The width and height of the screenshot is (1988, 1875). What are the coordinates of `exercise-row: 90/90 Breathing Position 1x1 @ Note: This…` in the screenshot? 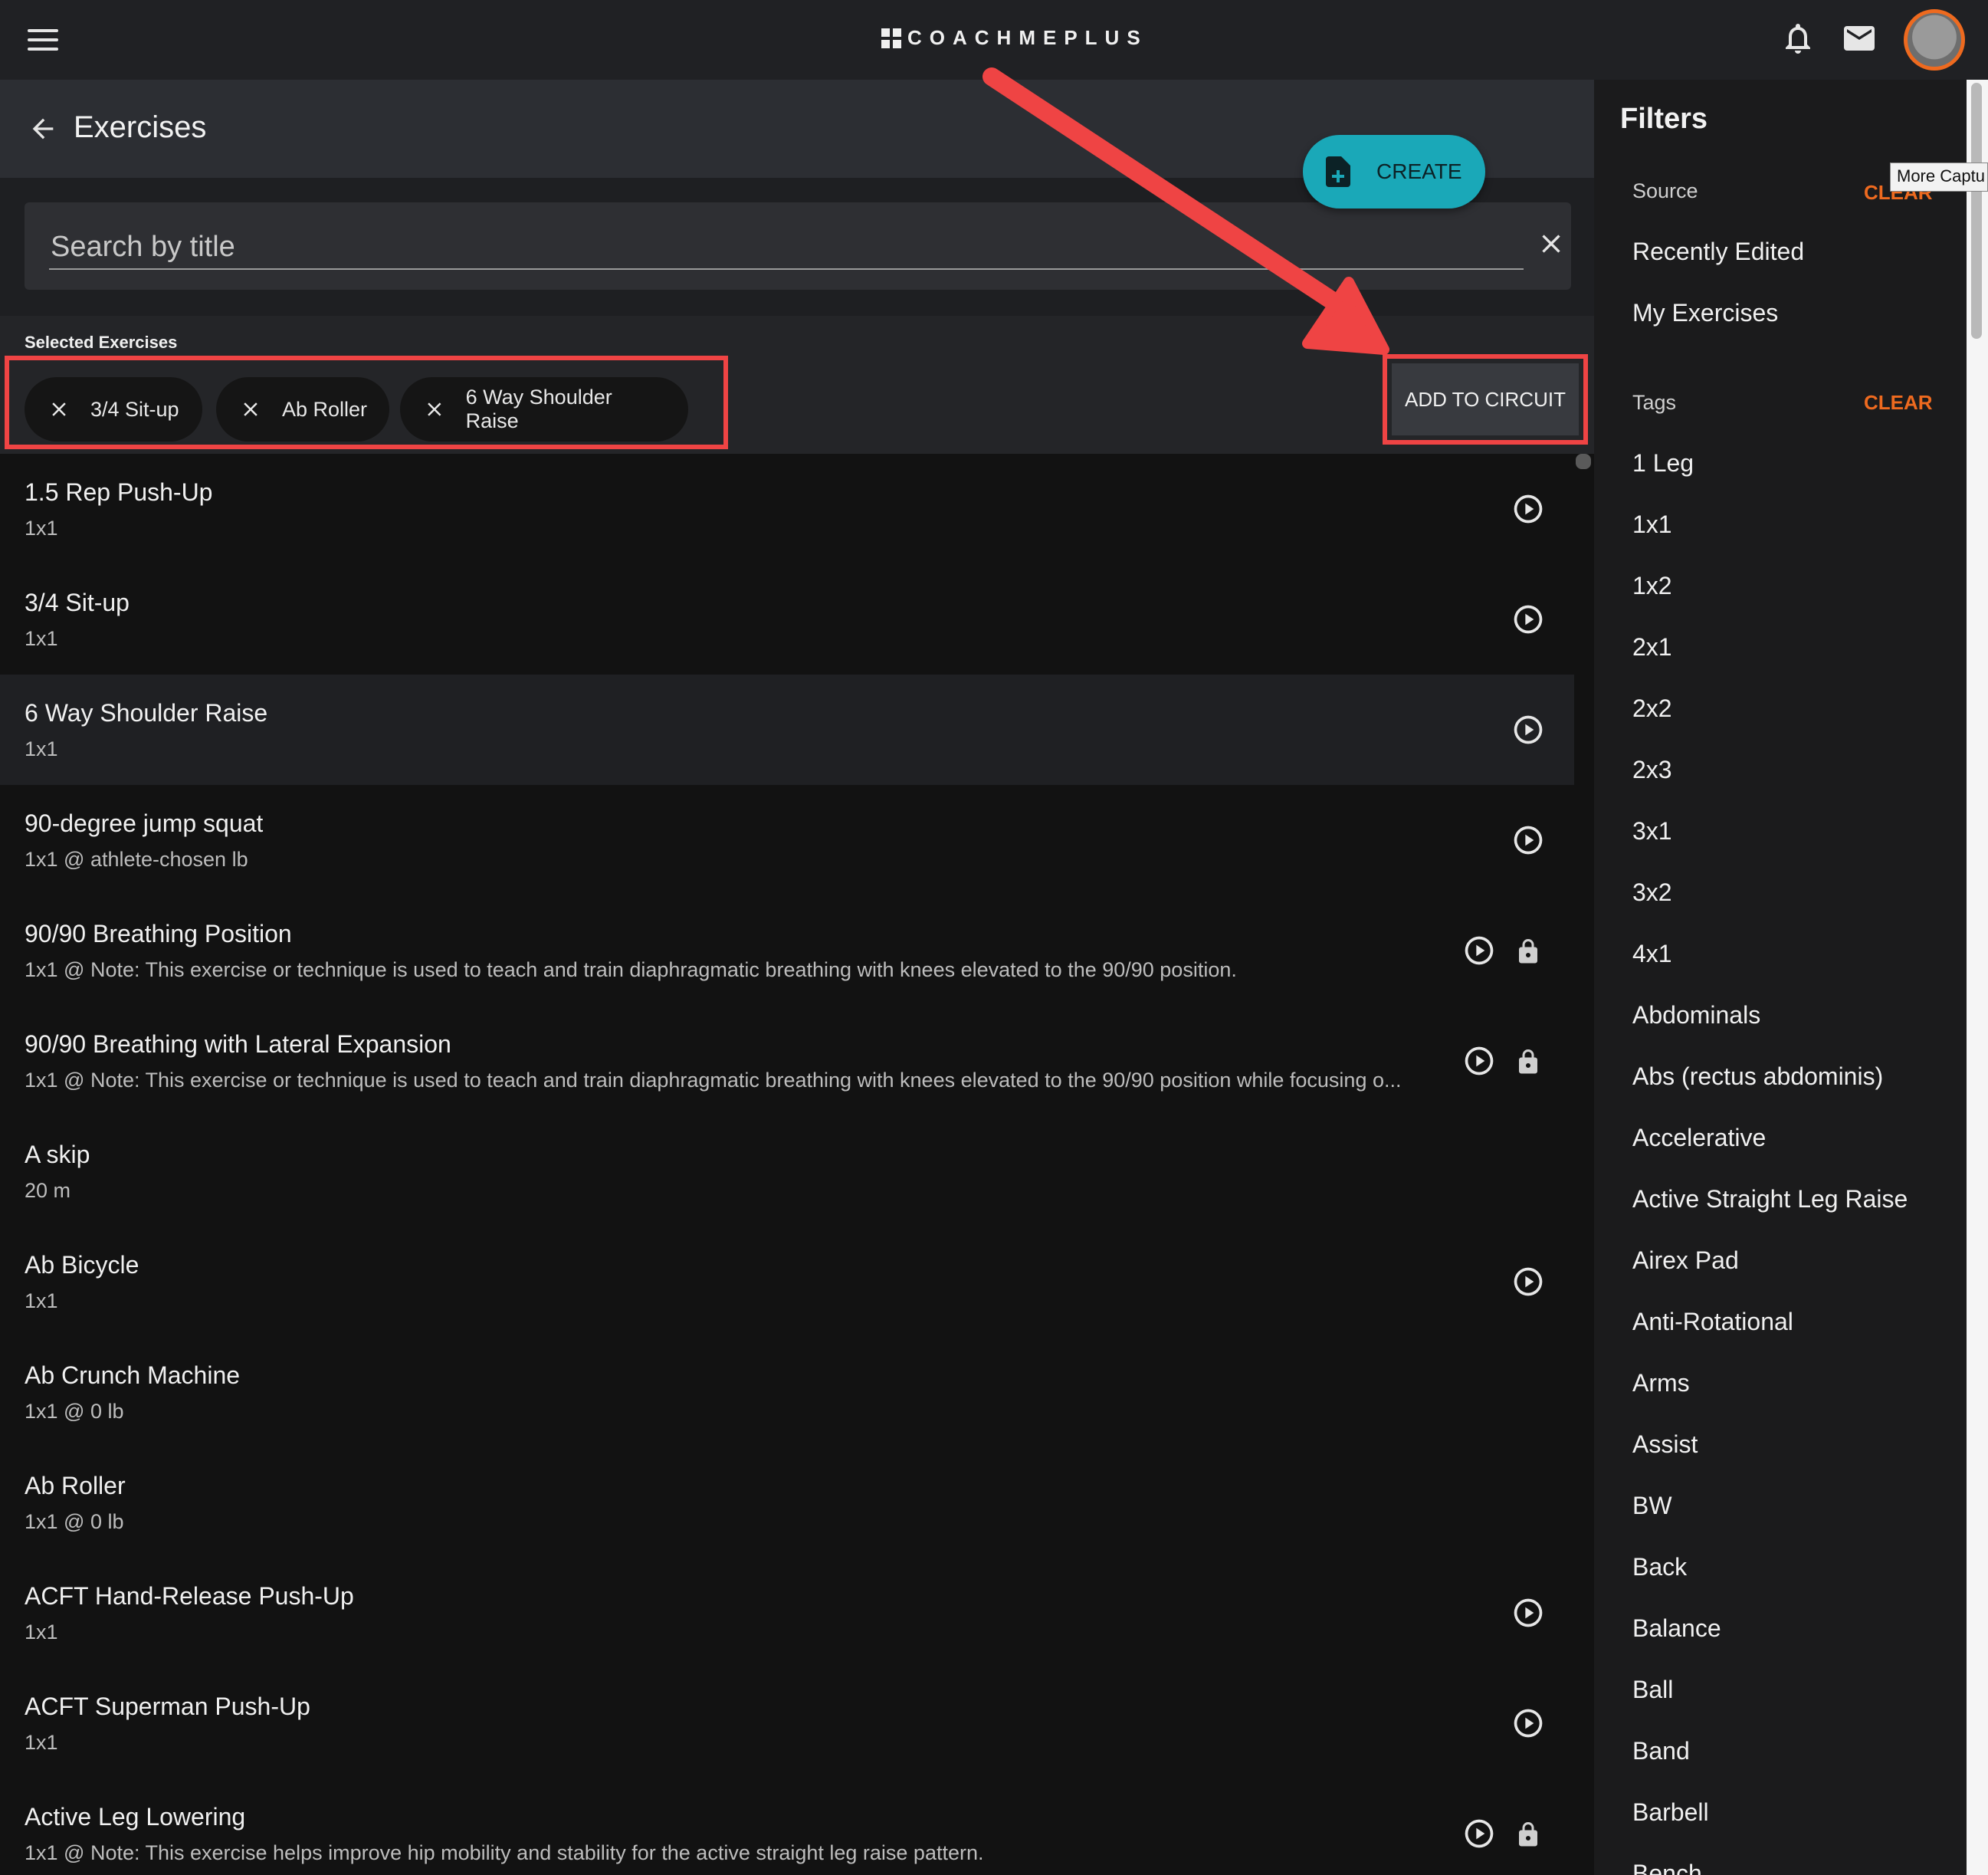 It's located at (787, 951).